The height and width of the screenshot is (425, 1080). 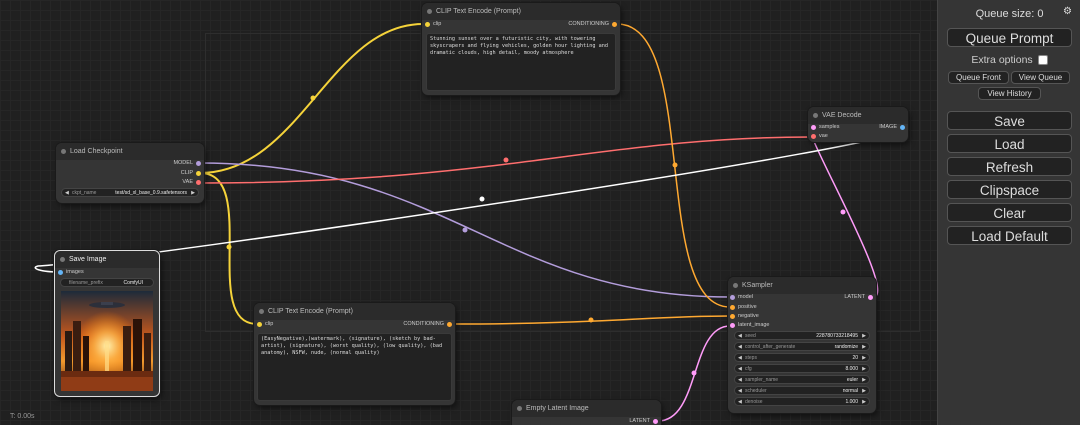 What do you see at coordinates (1040, 77) in the screenshot?
I see `view-queue-button: View Queue` at bounding box center [1040, 77].